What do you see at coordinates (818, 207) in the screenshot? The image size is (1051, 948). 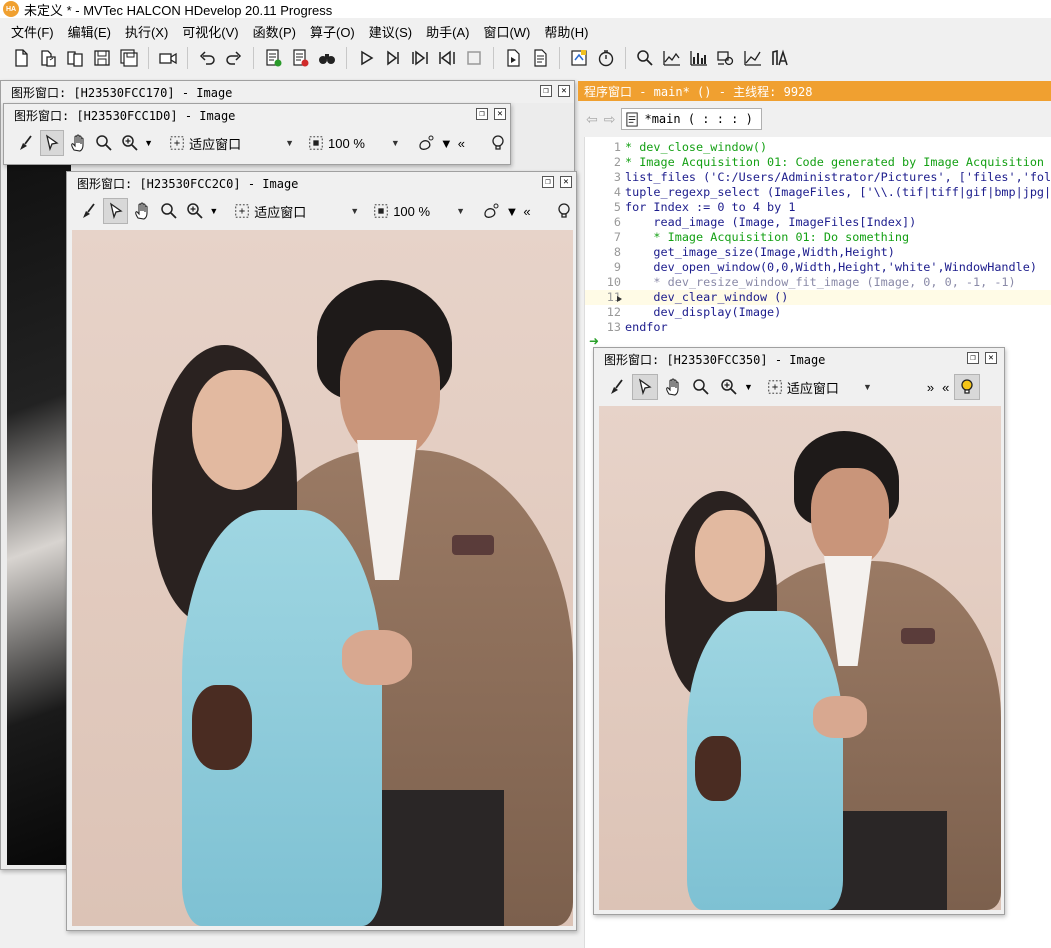 I see `code-line: 5 for Index := 0 to 4 by 1` at bounding box center [818, 207].